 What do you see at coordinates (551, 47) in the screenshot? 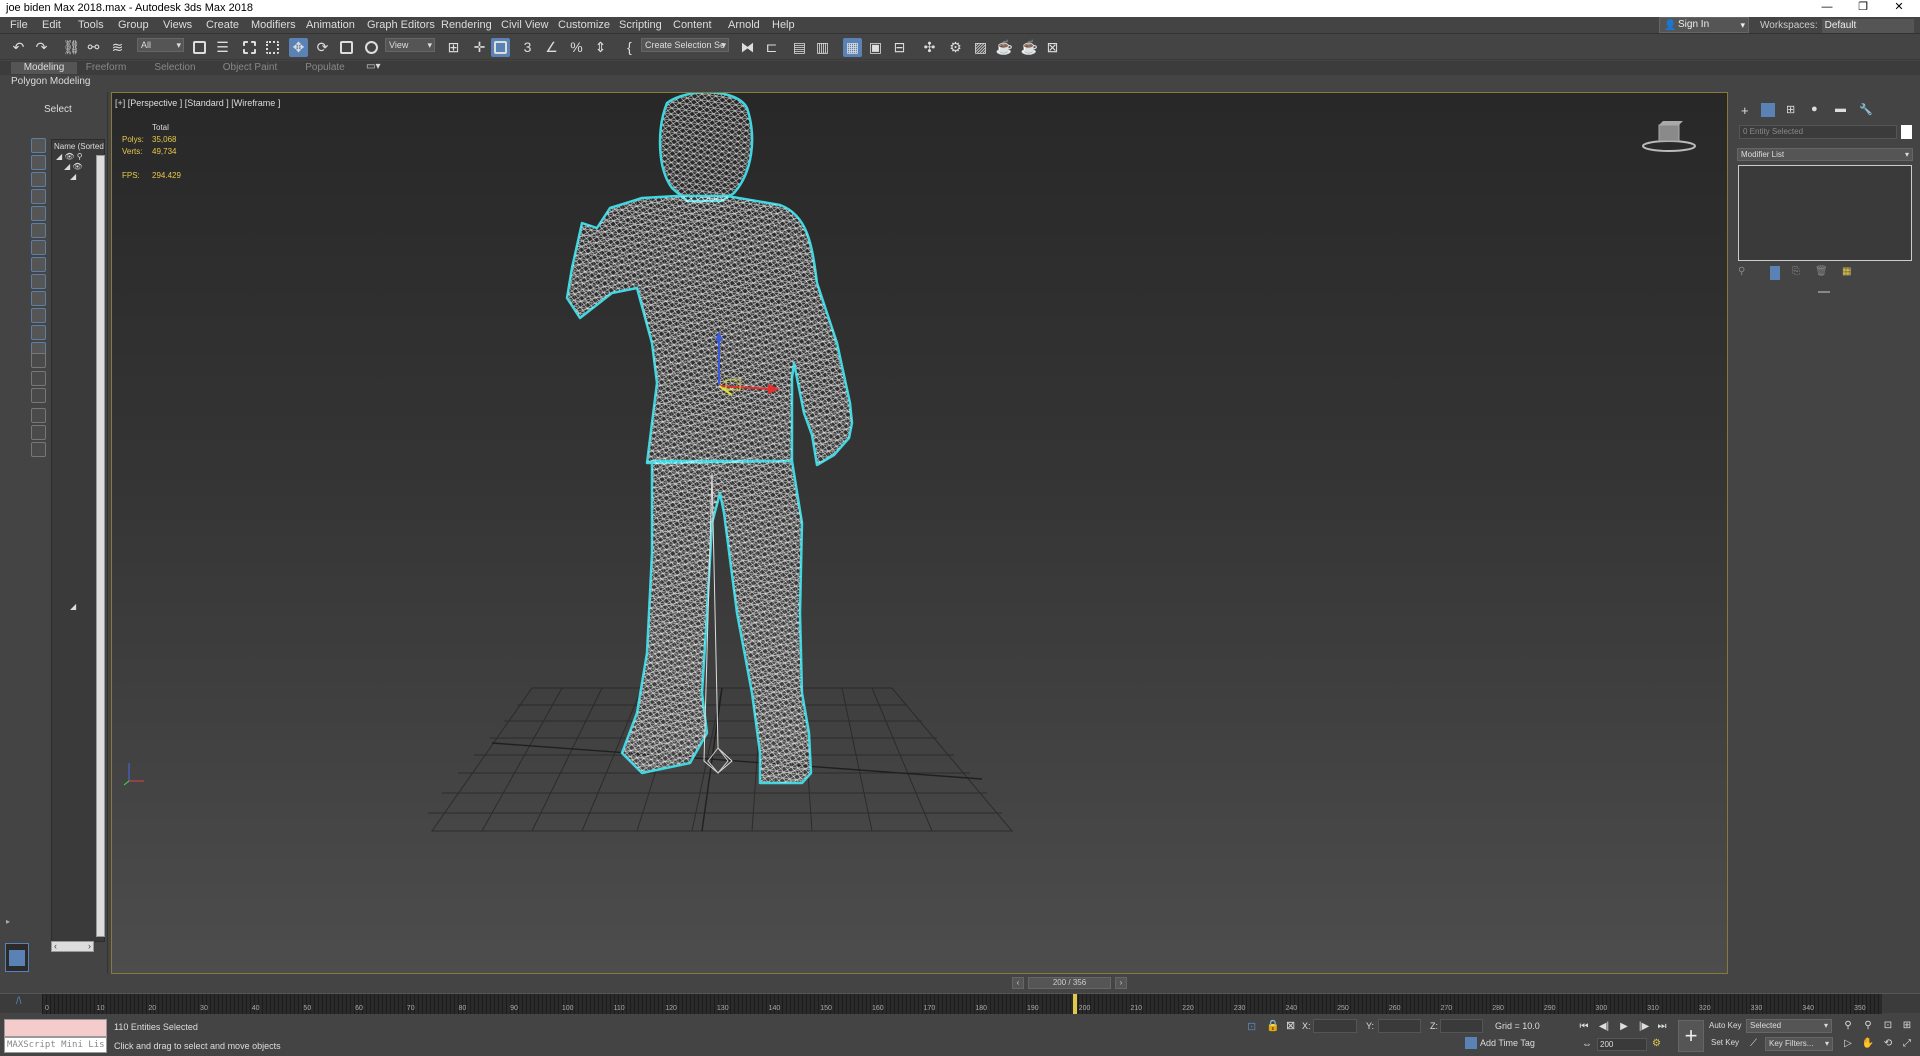
I see `angle-snap-icon: ∠` at bounding box center [551, 47].